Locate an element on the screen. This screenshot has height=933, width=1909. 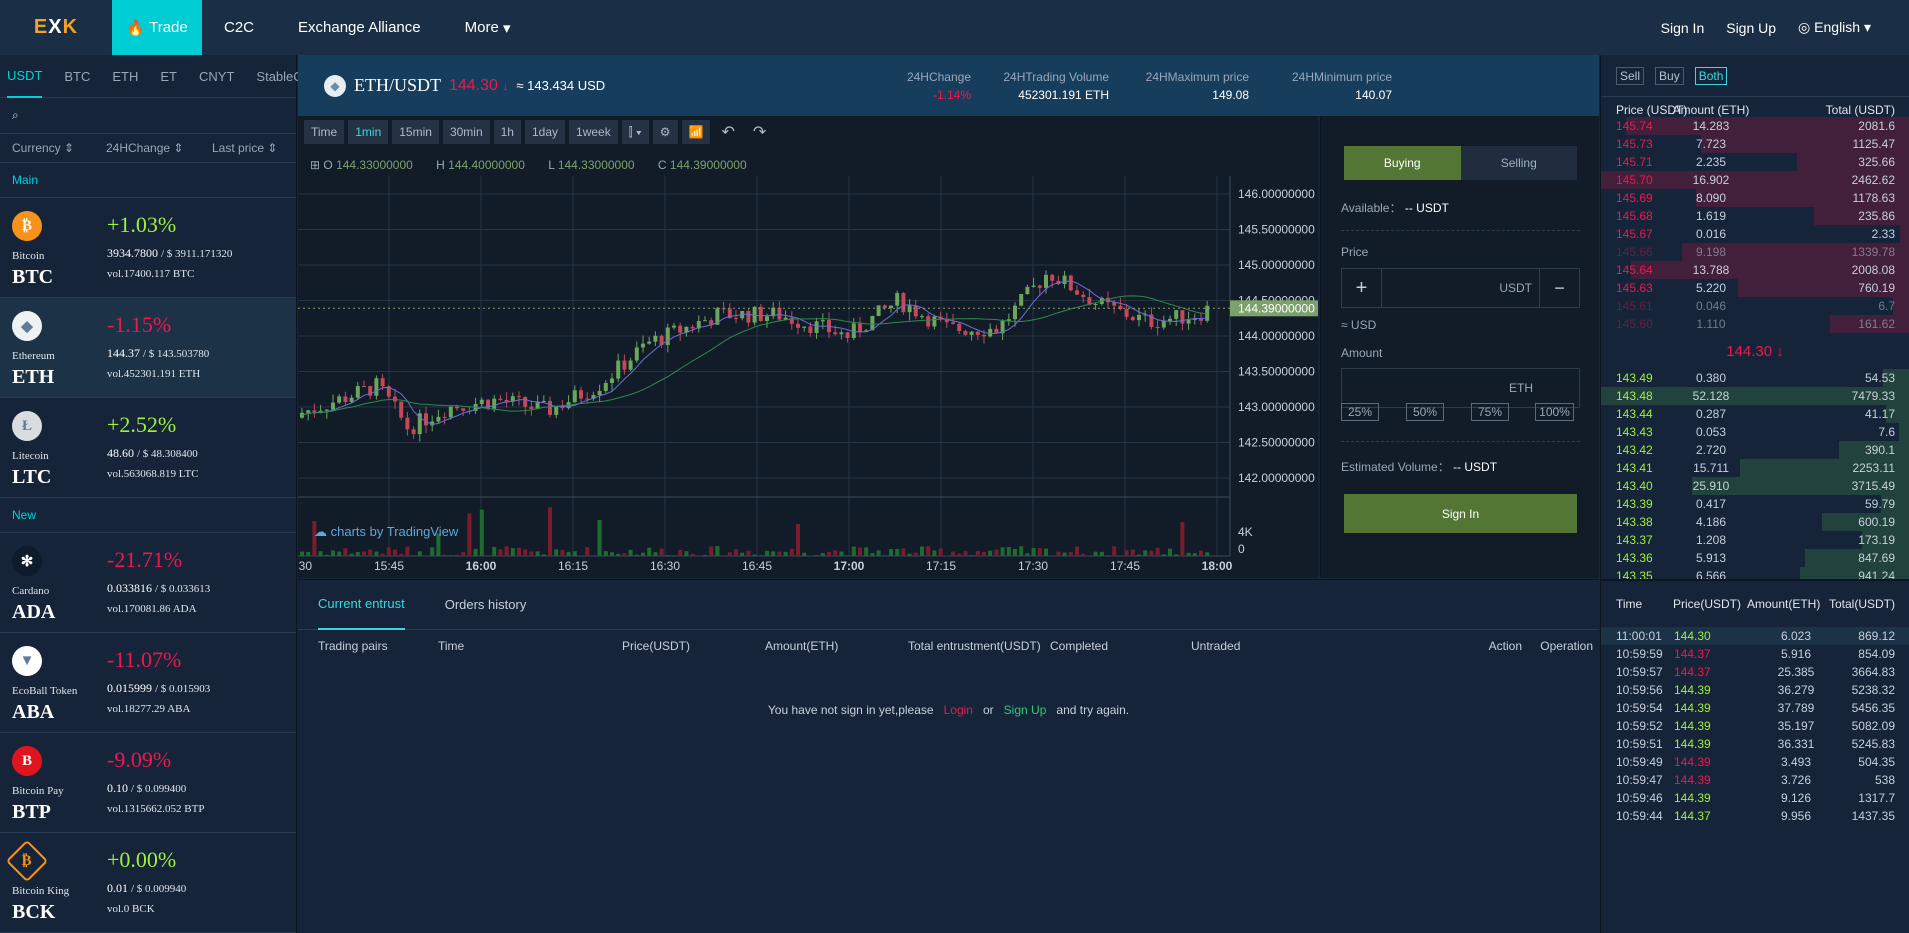
last-price: 0.01 / $ 0.009940 is located at coordinates (147, 888).